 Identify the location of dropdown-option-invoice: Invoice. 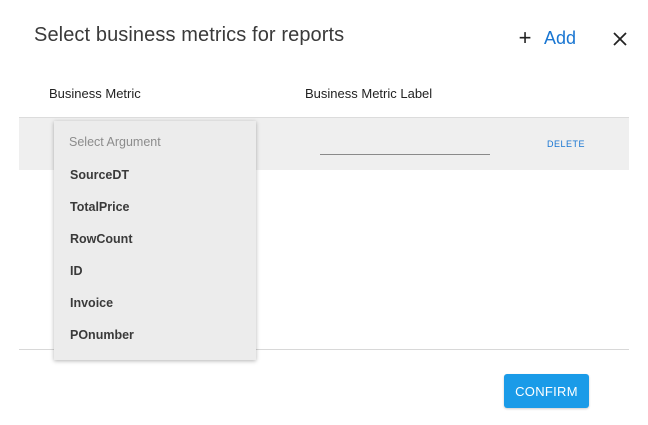
(155, 303).